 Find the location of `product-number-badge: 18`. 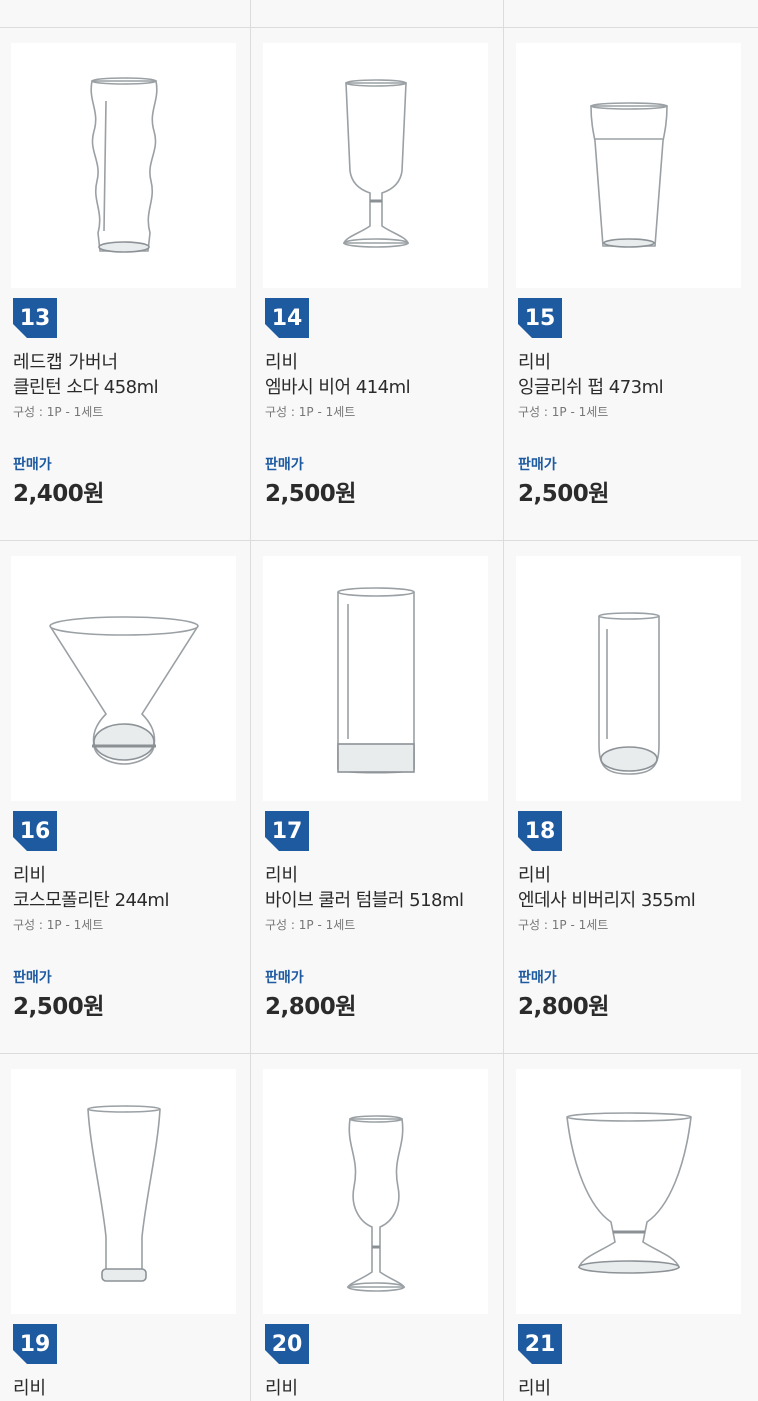

product-number-badge: 18 is located at coordinates (540, 831).